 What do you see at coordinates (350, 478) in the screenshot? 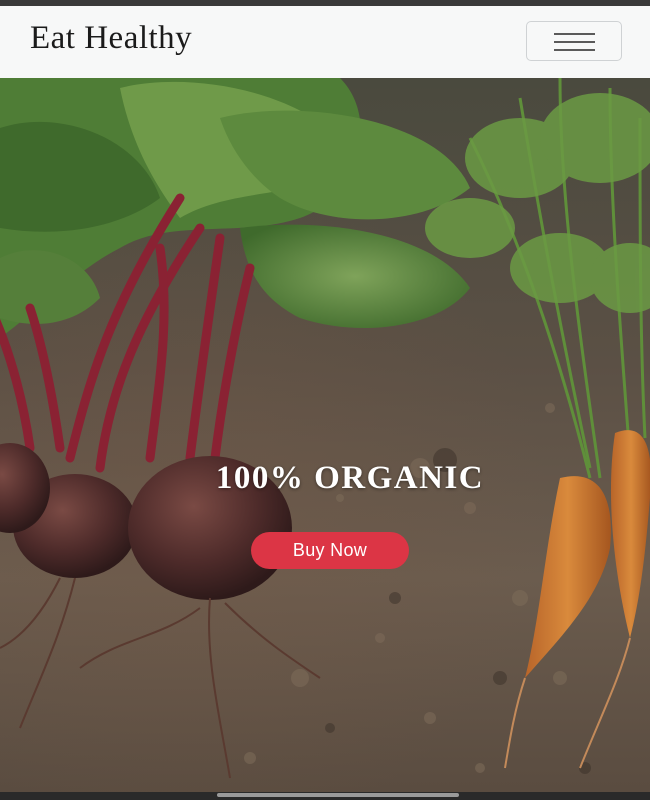
I see `hero-title: 100% ORGANIC` at bounding box center [350, 478].